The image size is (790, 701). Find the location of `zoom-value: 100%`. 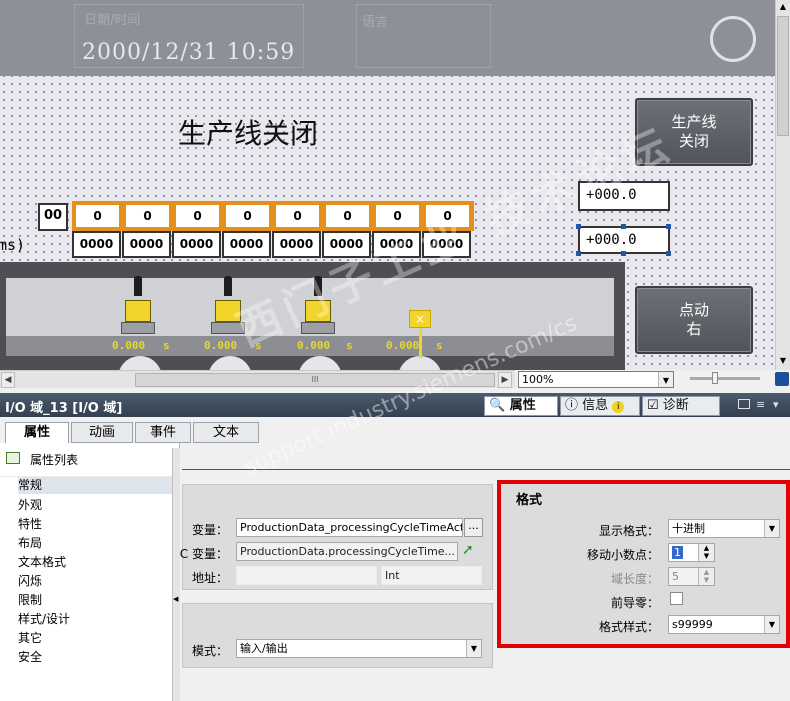

zoom-value: 100% is located at coordinates (538, 379).